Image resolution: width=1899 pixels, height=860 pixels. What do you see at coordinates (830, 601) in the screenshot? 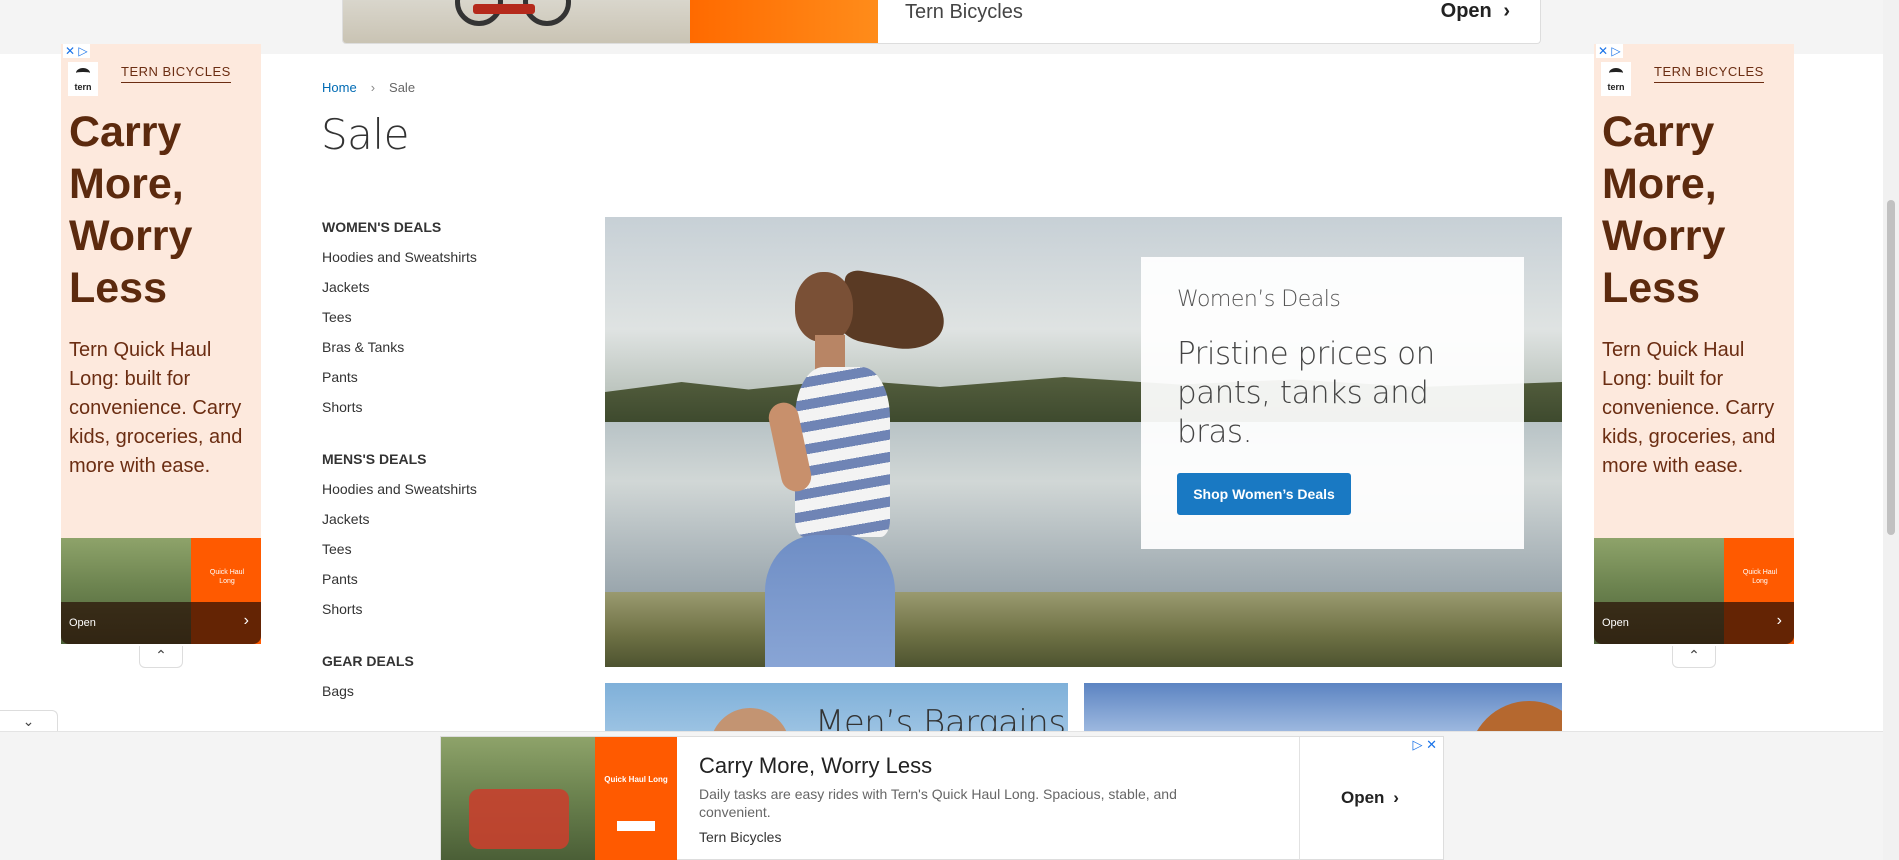
I see `runner-leggings` at bounding box center [830, 601].